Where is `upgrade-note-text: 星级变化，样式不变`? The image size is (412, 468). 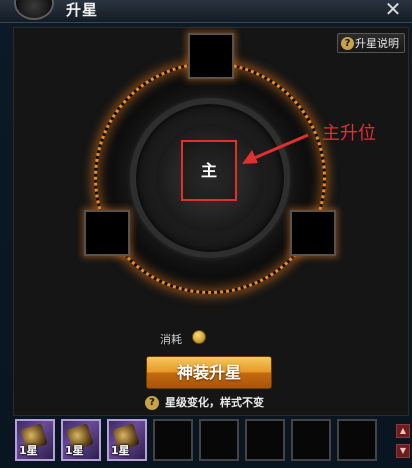 upgrade-note-text: 星级变化，样式不变 is located at coordinates (214, 402).